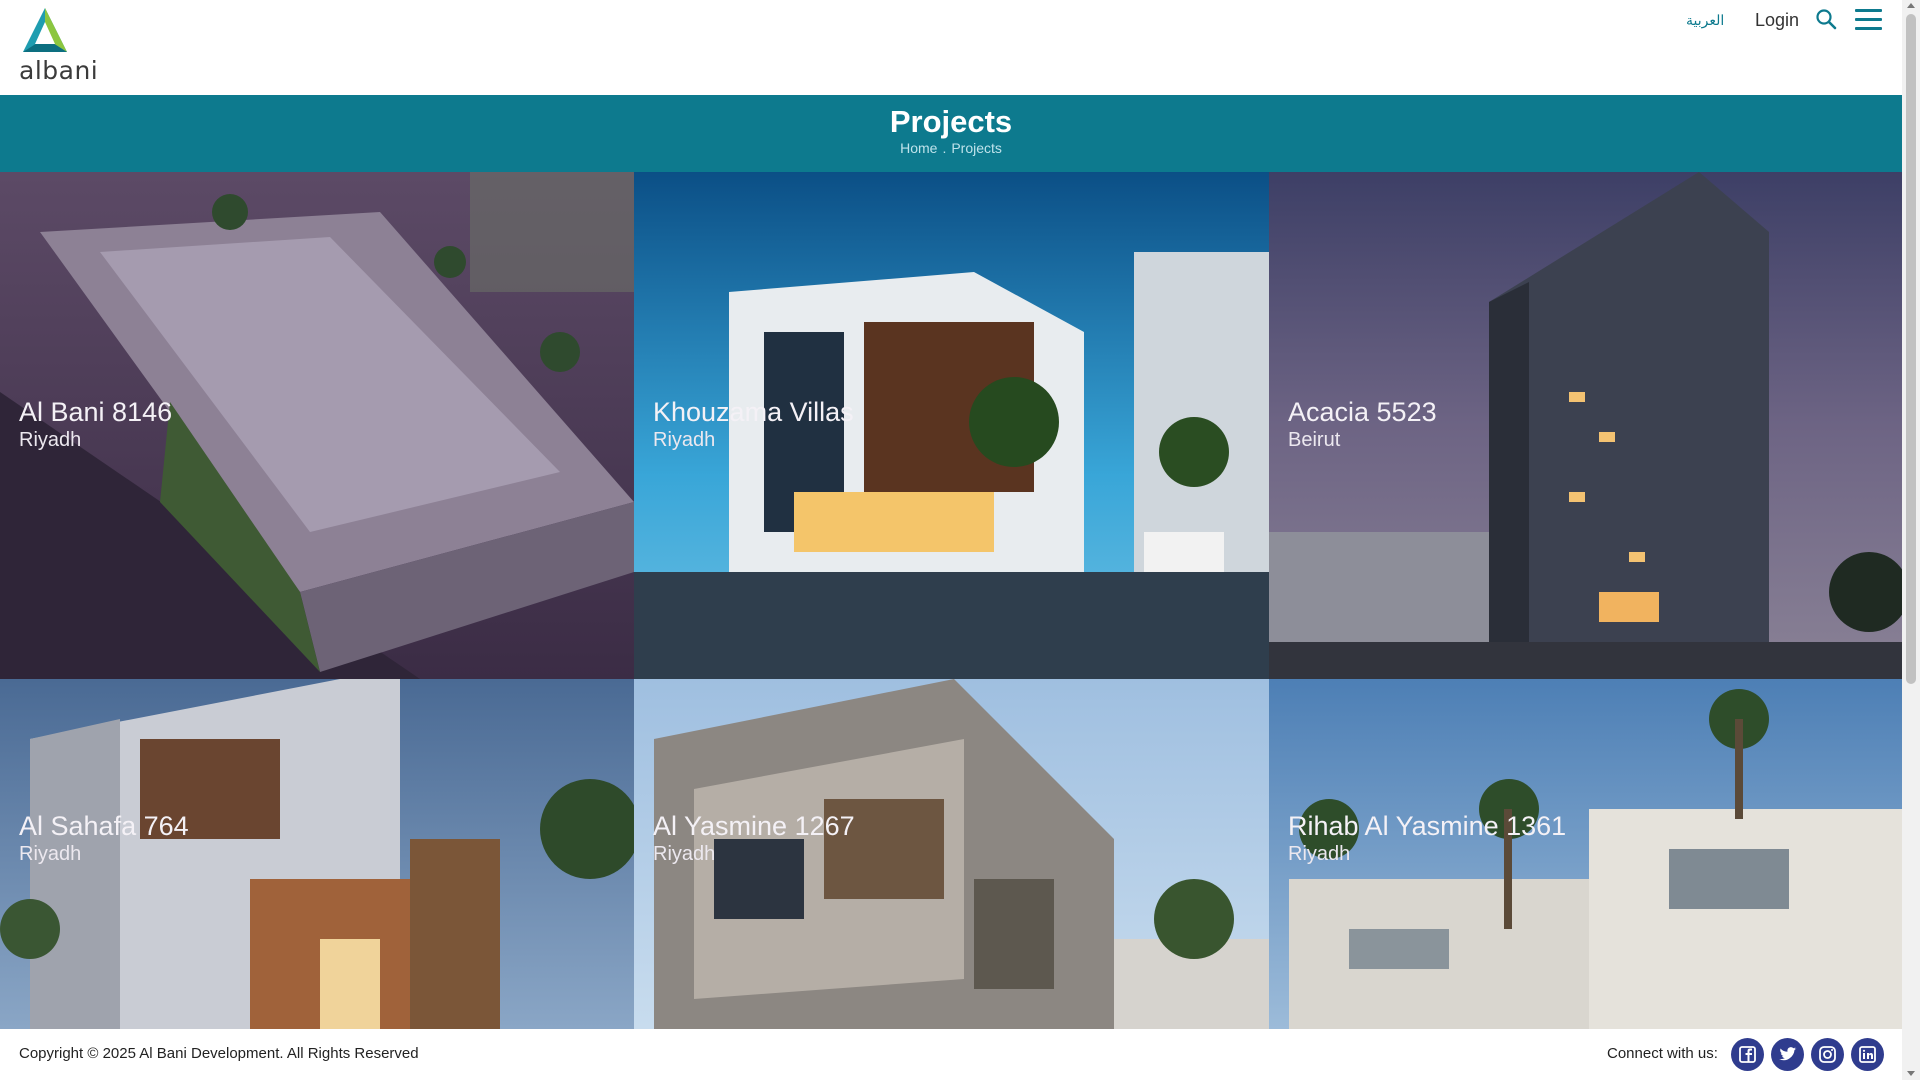 Image resolution: width=1920 pixels, height=1080 pixels. What do you see at coordinates (1777, 20) in the screenshot?
I see `login-link: Login` at bounding box center [1777, 20].